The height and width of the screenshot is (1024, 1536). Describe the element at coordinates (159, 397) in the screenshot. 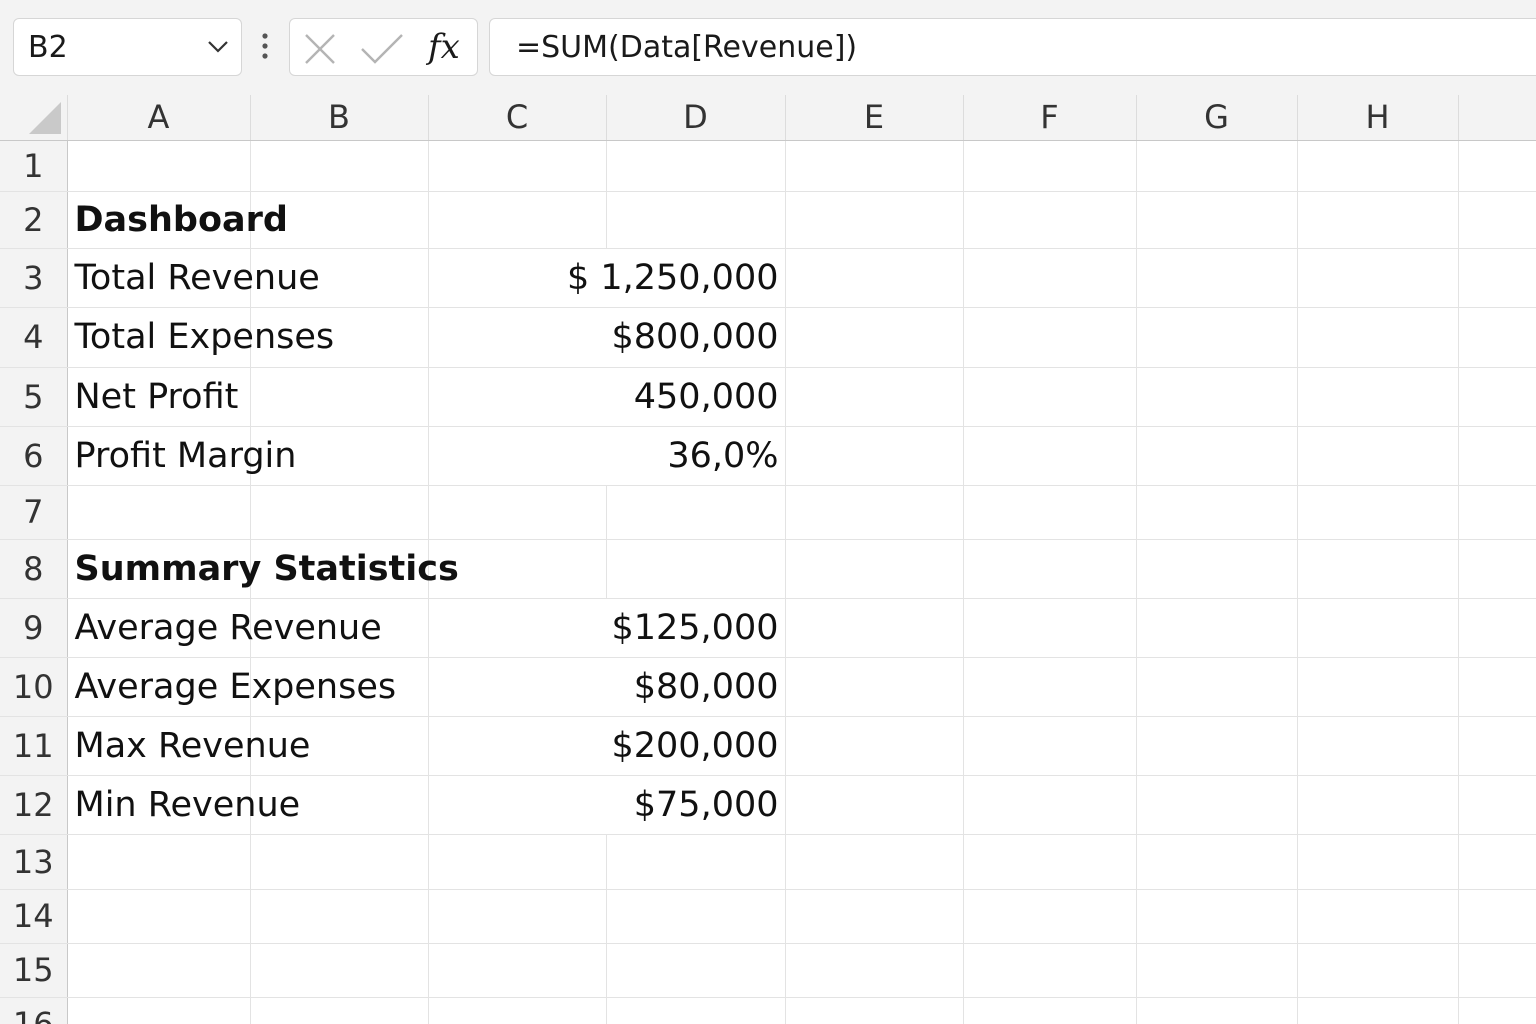

I see `cell: Net Profit` at that location.